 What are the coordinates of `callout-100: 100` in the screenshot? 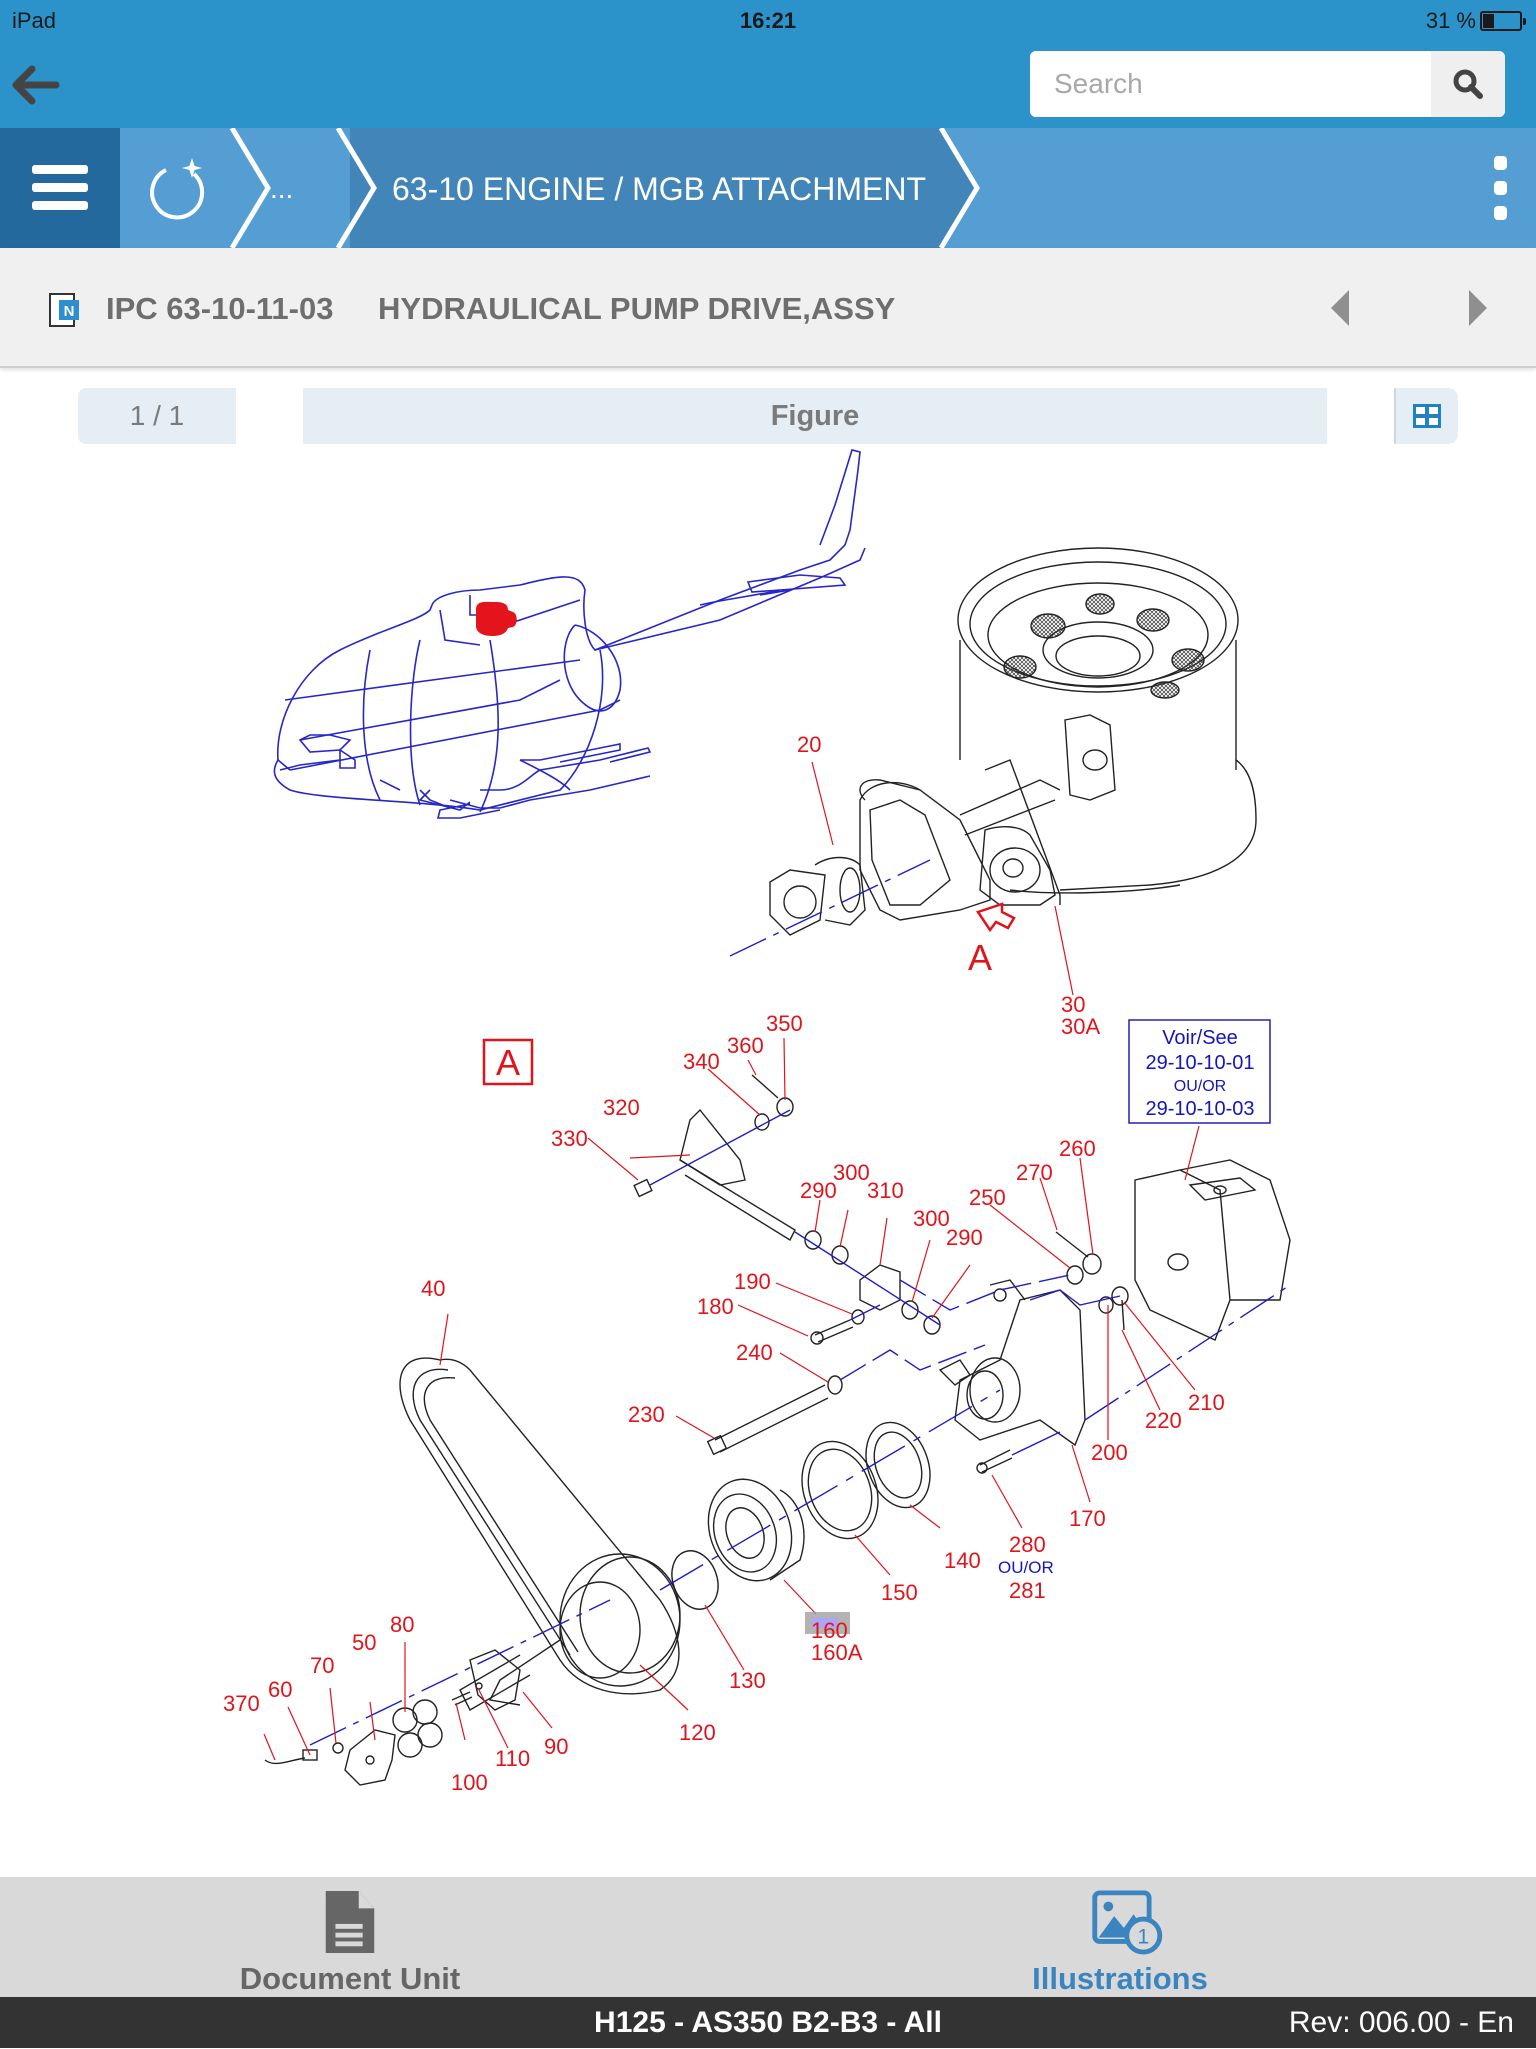 It's located at (469, 1782).